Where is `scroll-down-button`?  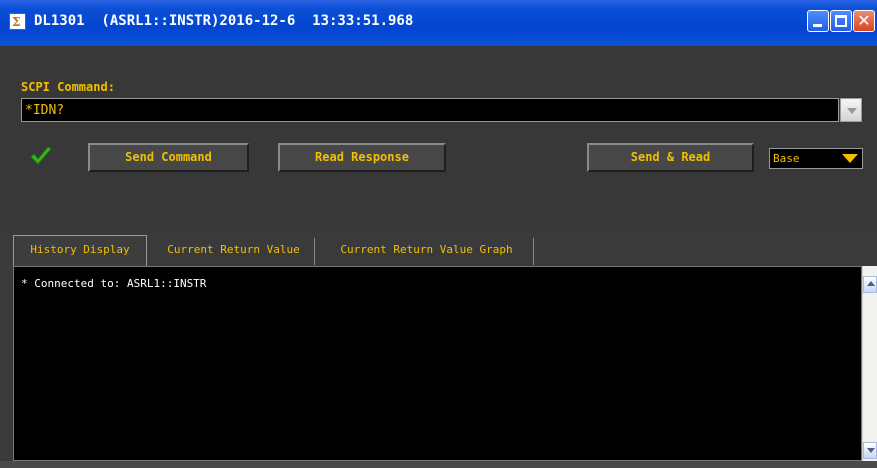
scroll-down-button is located at coordinates (870, 450).